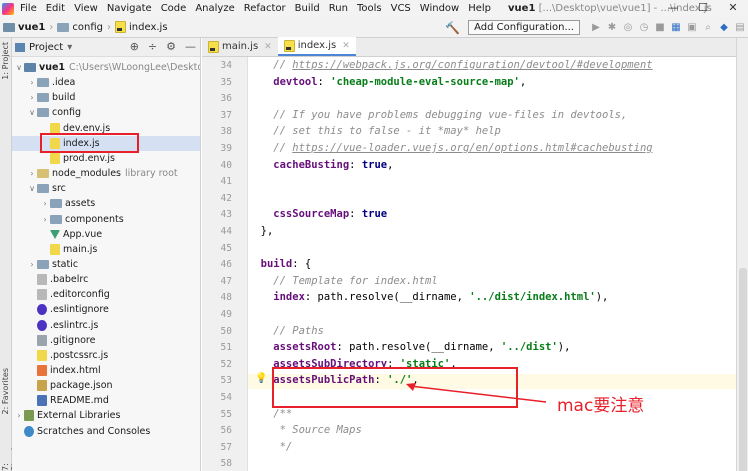  What do you see at coordinates (42, 280) in the screenshot?
I see `config-file-icon` at bounding box center [42, 280].